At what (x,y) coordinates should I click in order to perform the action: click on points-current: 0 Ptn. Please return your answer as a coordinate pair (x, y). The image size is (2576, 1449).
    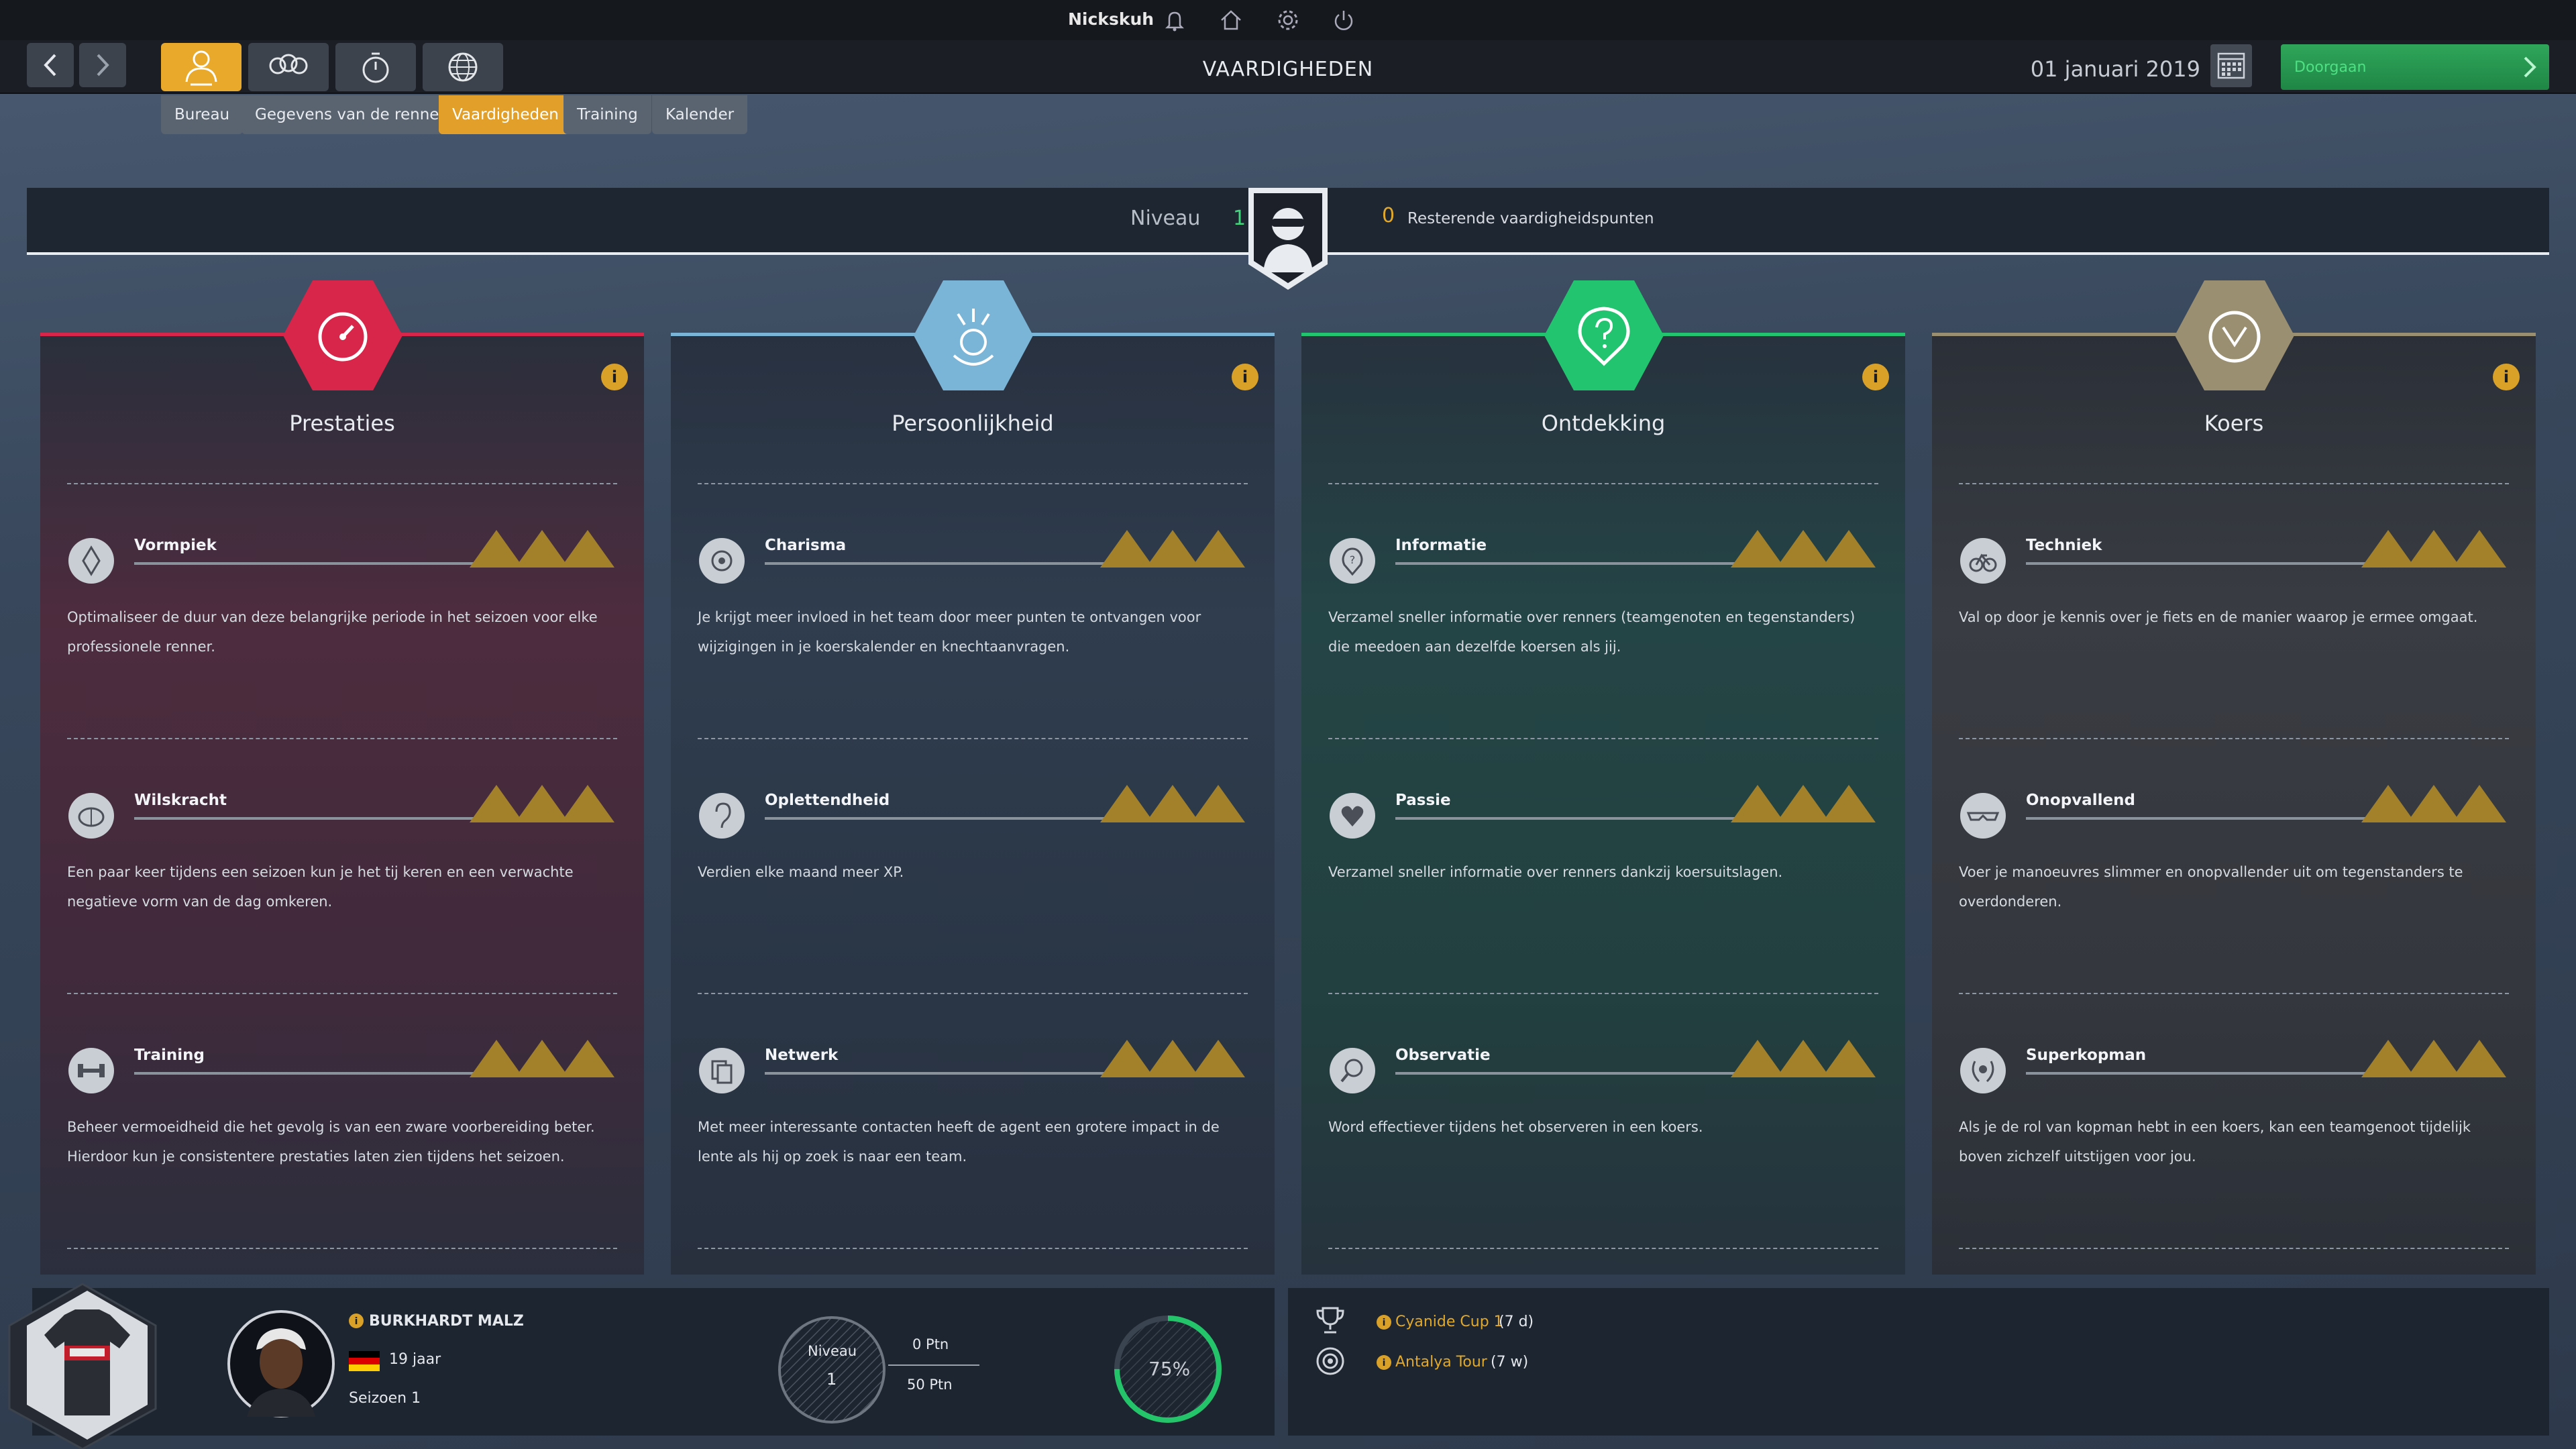
    Looking at the image, I should click on (930, 1344).